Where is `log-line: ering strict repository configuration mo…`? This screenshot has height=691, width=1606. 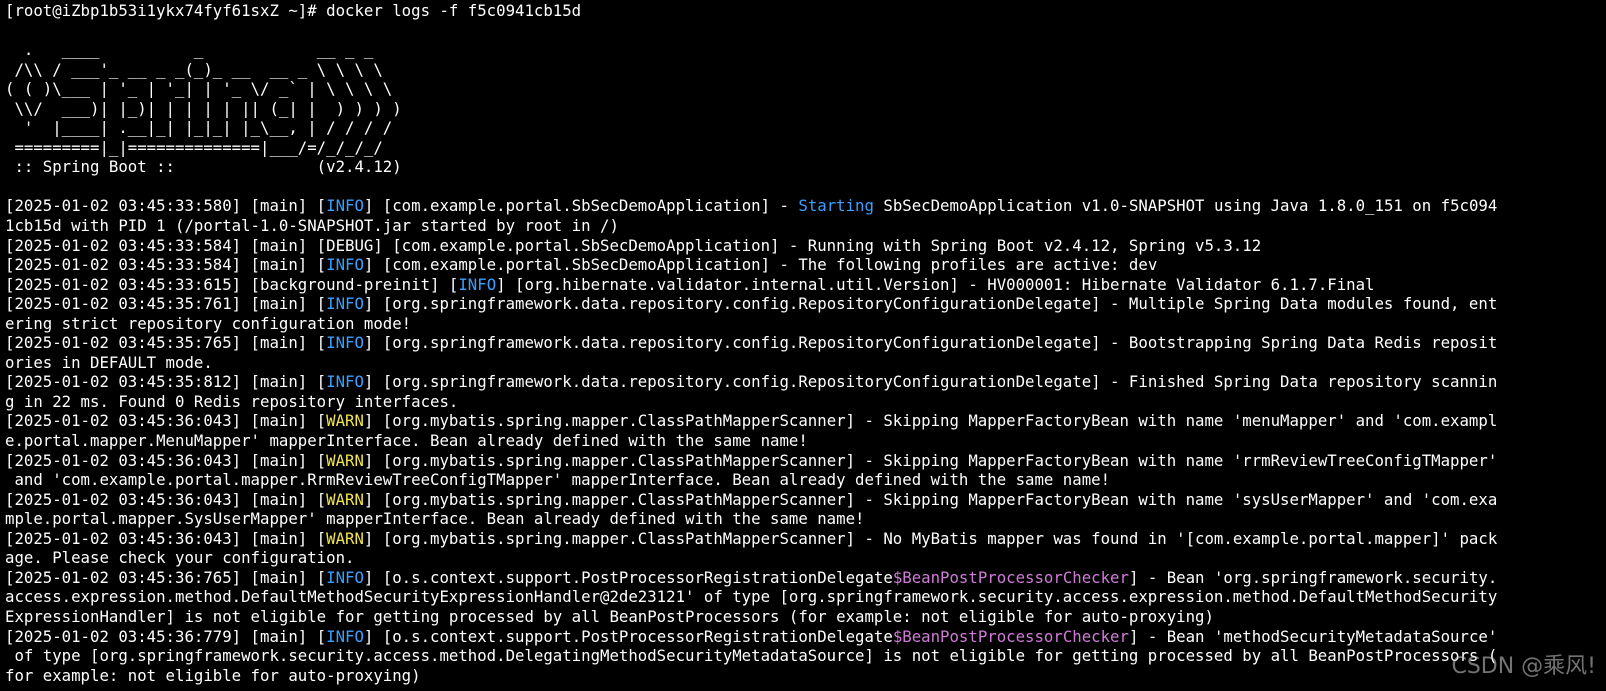 log-line: ering strict repository configuration mo… is located at coordinates (805, 324).